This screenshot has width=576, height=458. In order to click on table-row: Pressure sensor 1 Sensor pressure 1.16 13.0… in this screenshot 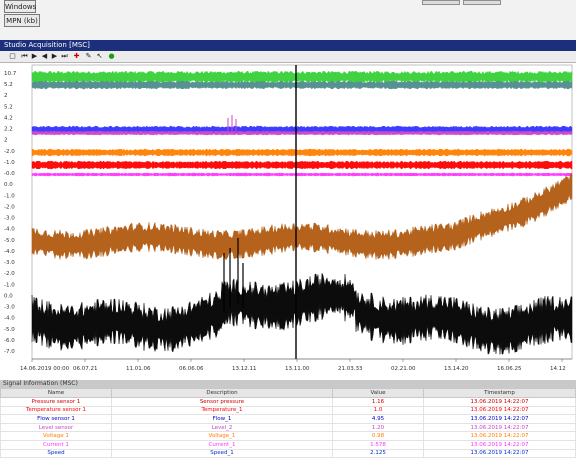, I will do `click(288, 402)`.